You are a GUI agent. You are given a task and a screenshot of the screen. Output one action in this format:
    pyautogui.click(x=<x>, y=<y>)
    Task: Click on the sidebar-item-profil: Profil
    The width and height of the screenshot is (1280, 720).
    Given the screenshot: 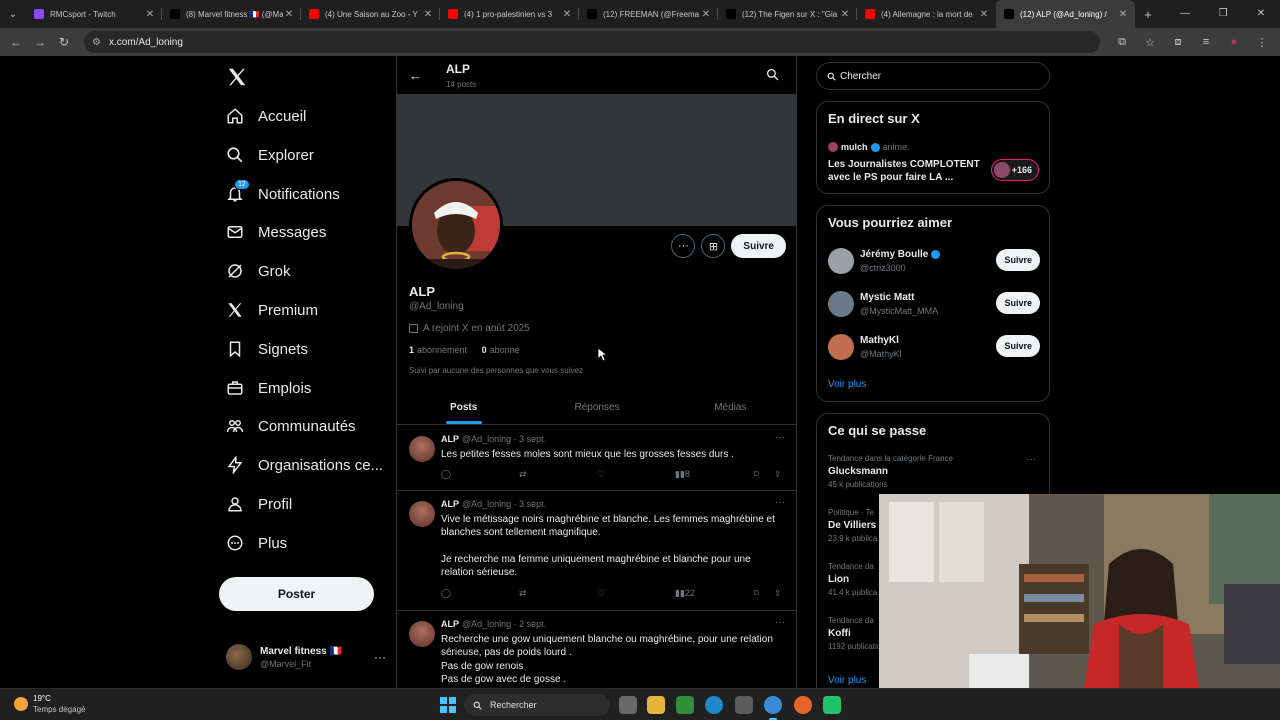 What is the action you would take?
    pyautogui.click(x=259, y=504)
    